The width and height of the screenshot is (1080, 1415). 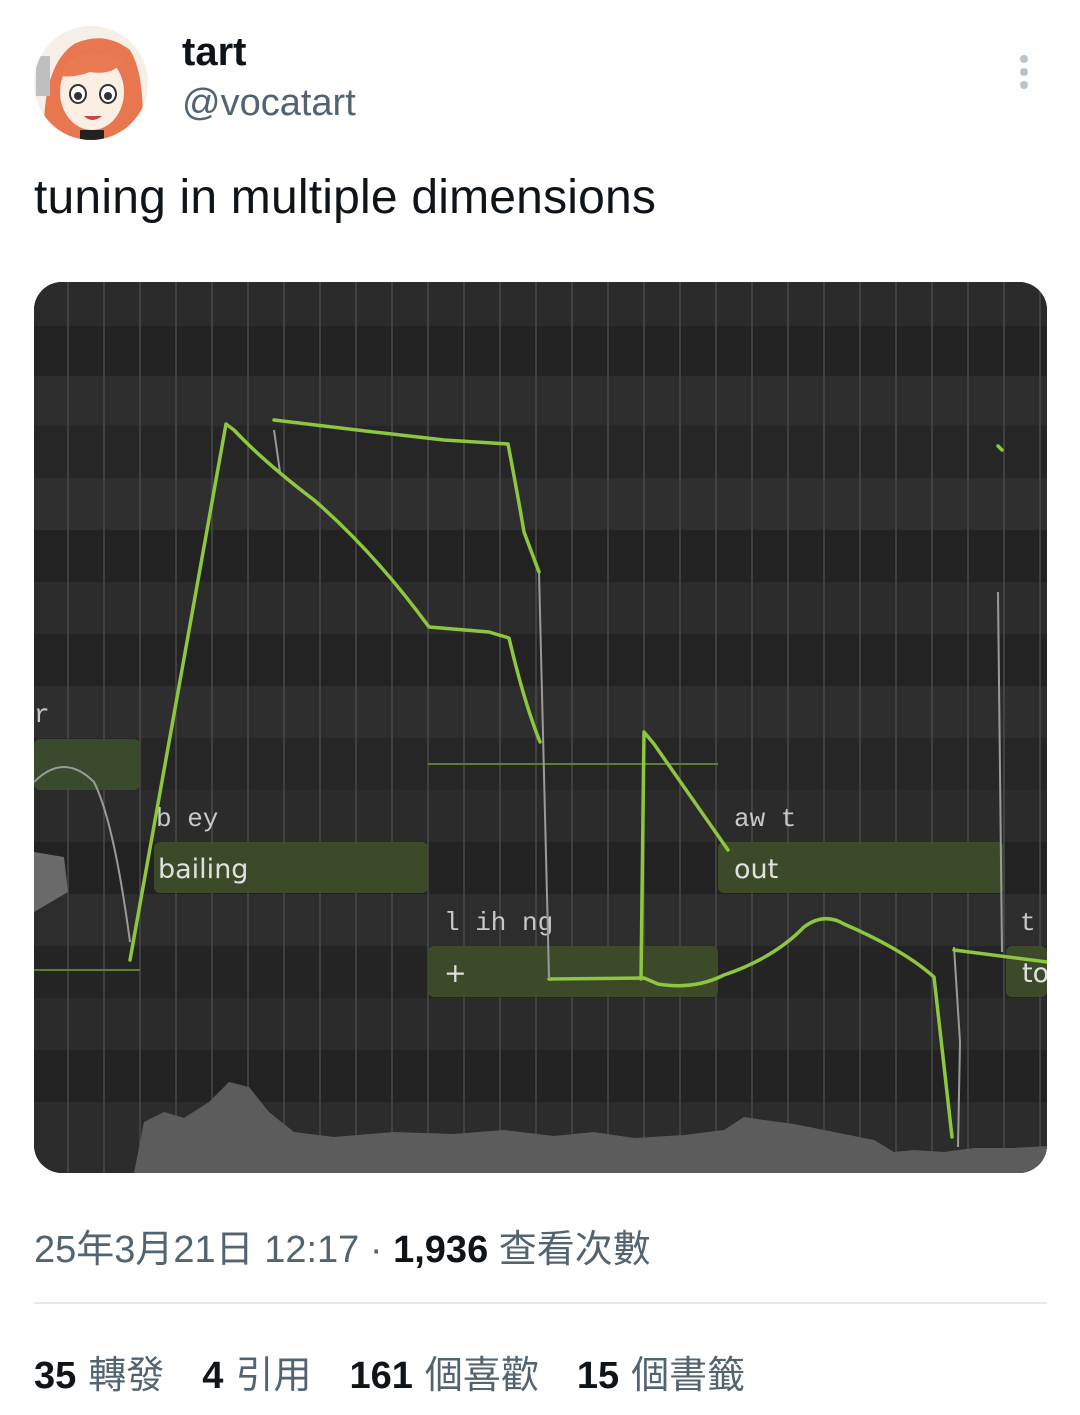 I want to click on more-vertical-icon, so click(x=1024, y=72).